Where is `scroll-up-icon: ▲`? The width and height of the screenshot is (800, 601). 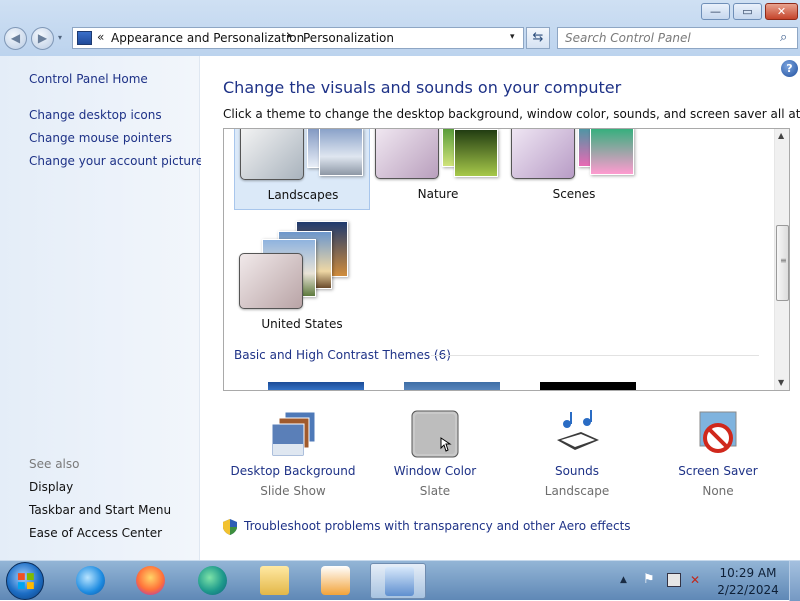 scroll-up-icon: ▲ is located at coordinates (781, 135).